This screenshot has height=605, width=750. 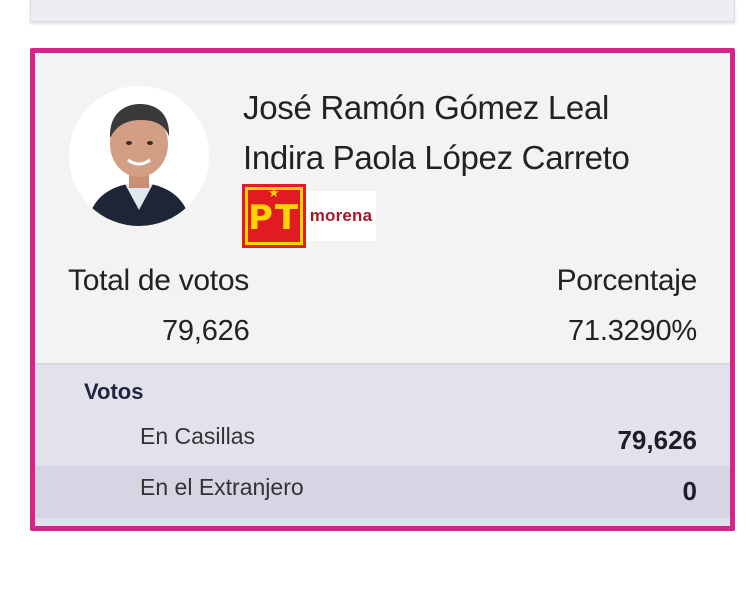 I want to click on votes-row-value: 0, so click(x=689, y=491).